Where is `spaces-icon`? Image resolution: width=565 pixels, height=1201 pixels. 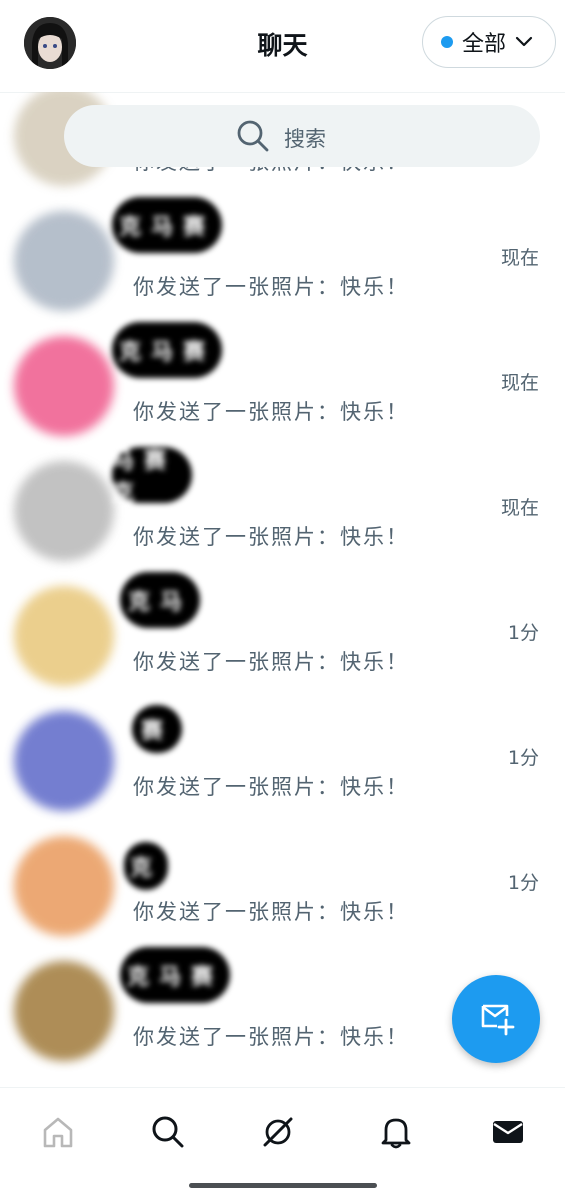 spaces-icon is located at coordinates (278, 1134).